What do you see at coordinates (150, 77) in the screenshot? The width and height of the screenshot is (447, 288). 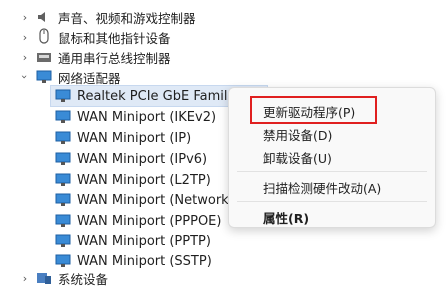 I see `tree-row-network-adapters: › 网络适配器` at bounding box center [150, 77].